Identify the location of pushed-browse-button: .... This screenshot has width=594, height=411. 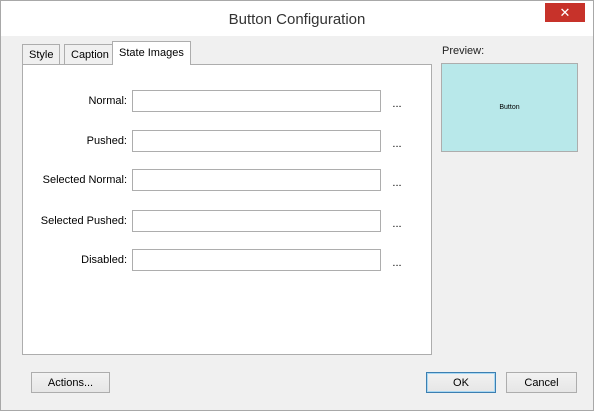
(397, 142).